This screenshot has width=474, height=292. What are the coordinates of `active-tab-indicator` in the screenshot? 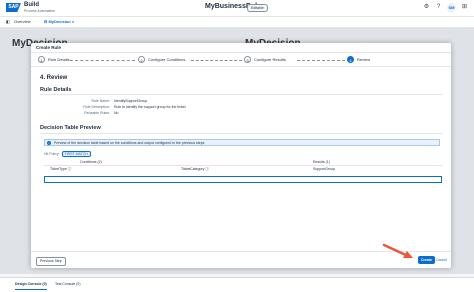 It's located at (31, 289).